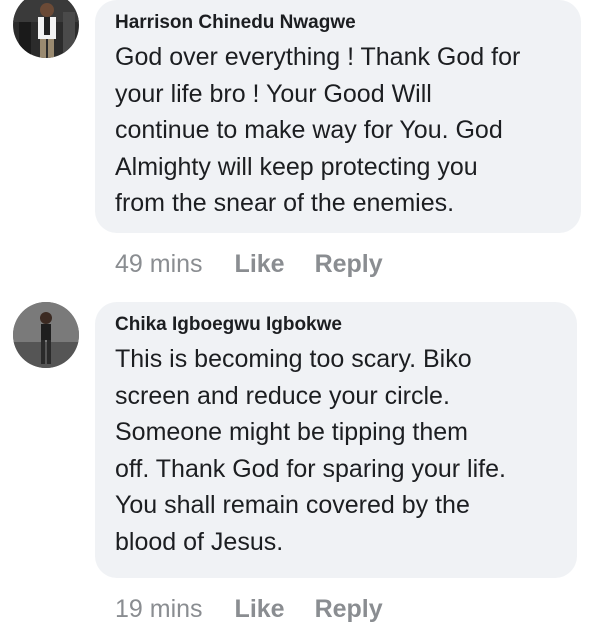 This screenshot has width=596, height=640. What do you see at coordinates (199, 541) in the screenshot?
I see `comment-text-line: blood of Jesus.` at bounding box center [199, 541].